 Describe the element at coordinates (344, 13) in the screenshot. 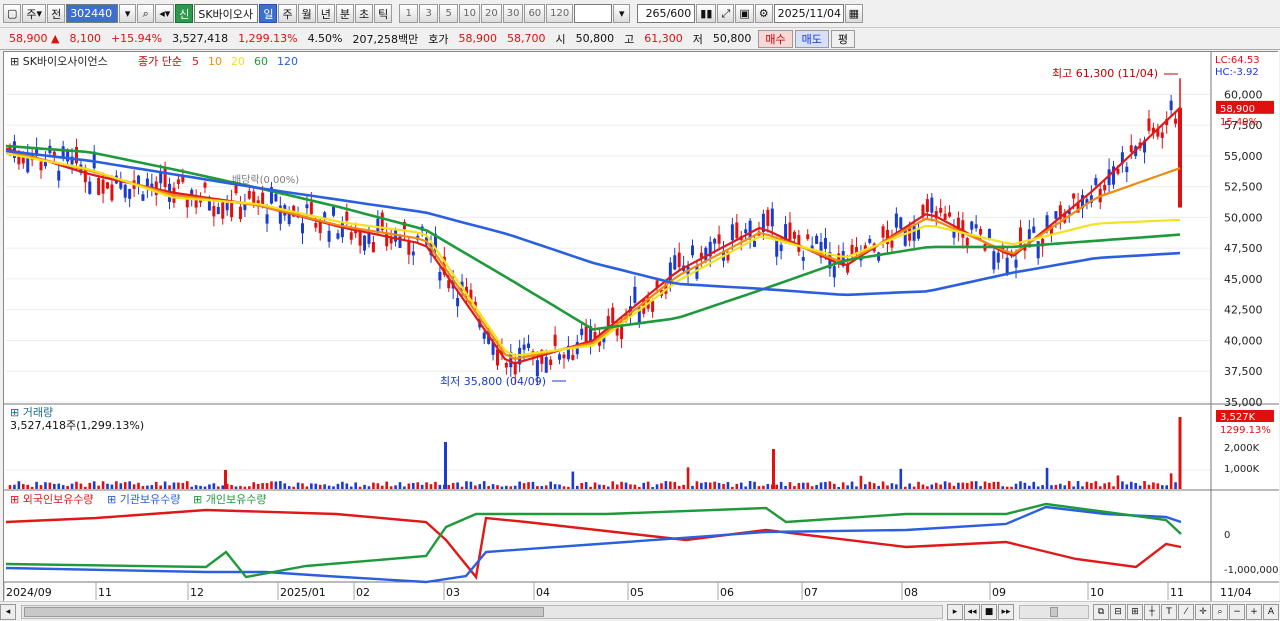

I see `period-tab-4: 분` at that location.